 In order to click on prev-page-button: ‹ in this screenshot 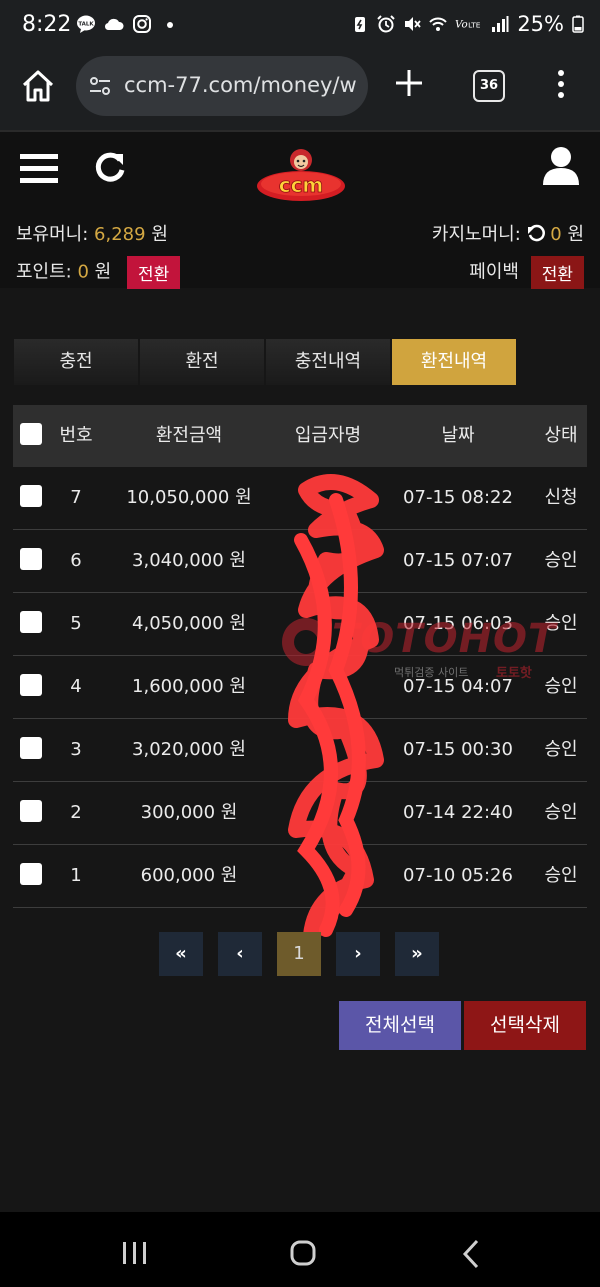, I will do `click(240, 954)`.